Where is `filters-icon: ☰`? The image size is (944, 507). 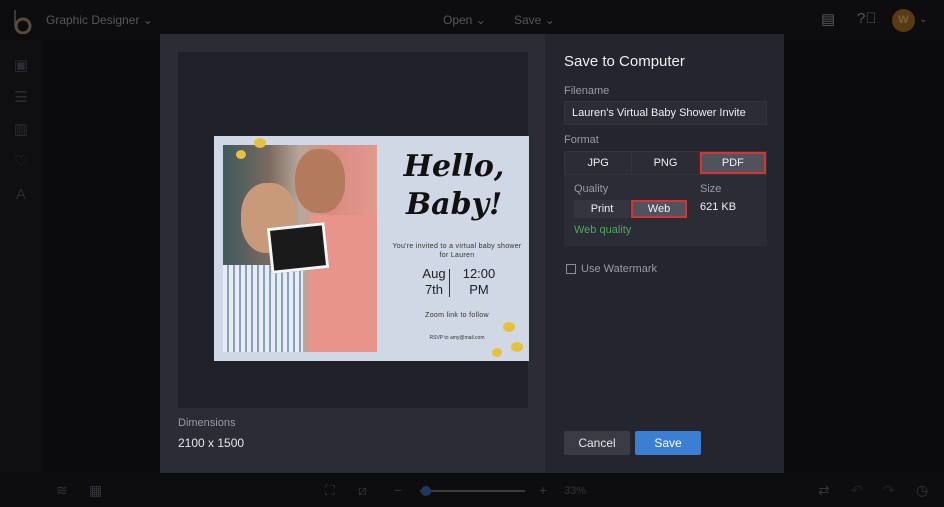 filters-icon: ☰ is located at coordinates (21, 97).